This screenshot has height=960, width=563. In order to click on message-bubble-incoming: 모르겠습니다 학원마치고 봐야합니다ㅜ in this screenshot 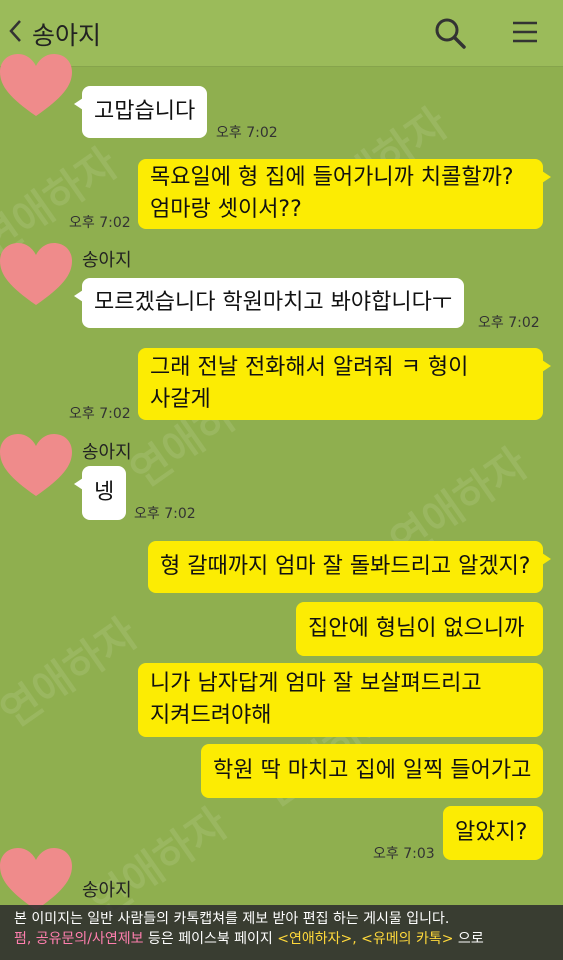, I will do `click(269, 303)`.